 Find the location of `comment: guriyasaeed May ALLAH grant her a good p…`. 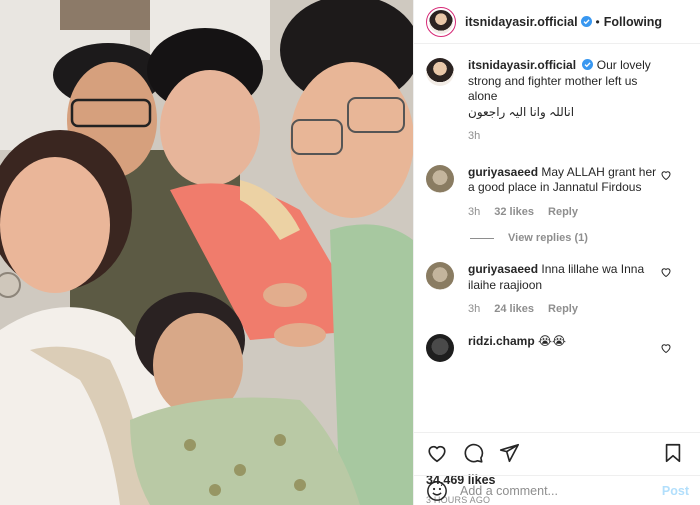

comment: guriyasaeed May ALLAH grant her a good p… is located at coordinates (557, 192).